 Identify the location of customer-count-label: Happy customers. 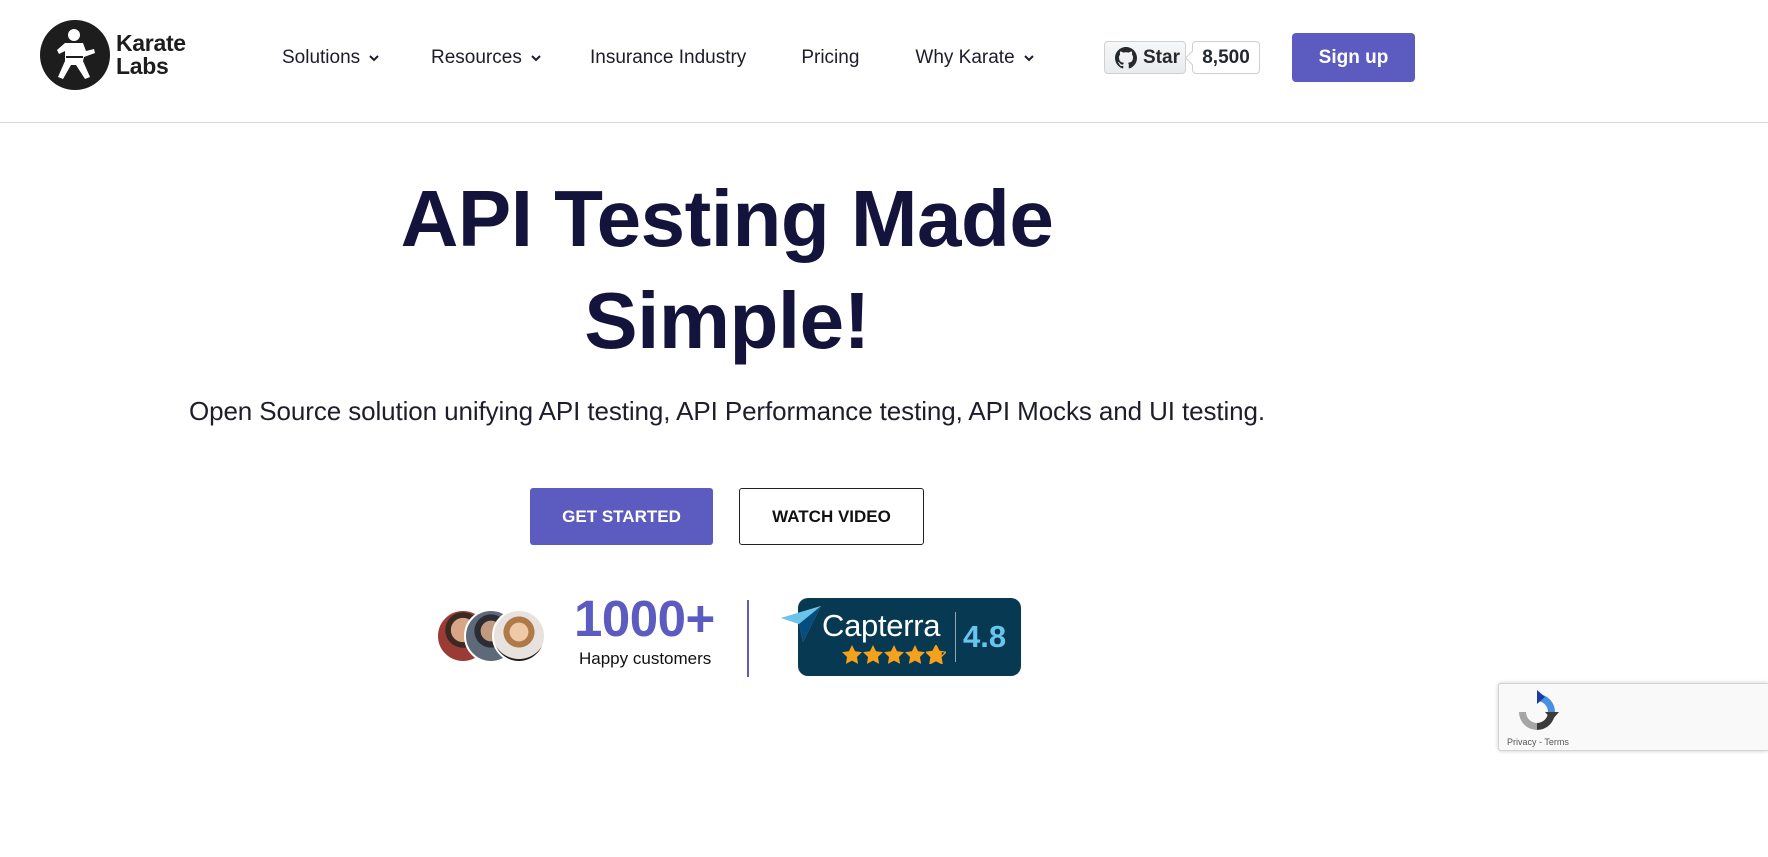
(645, 658).